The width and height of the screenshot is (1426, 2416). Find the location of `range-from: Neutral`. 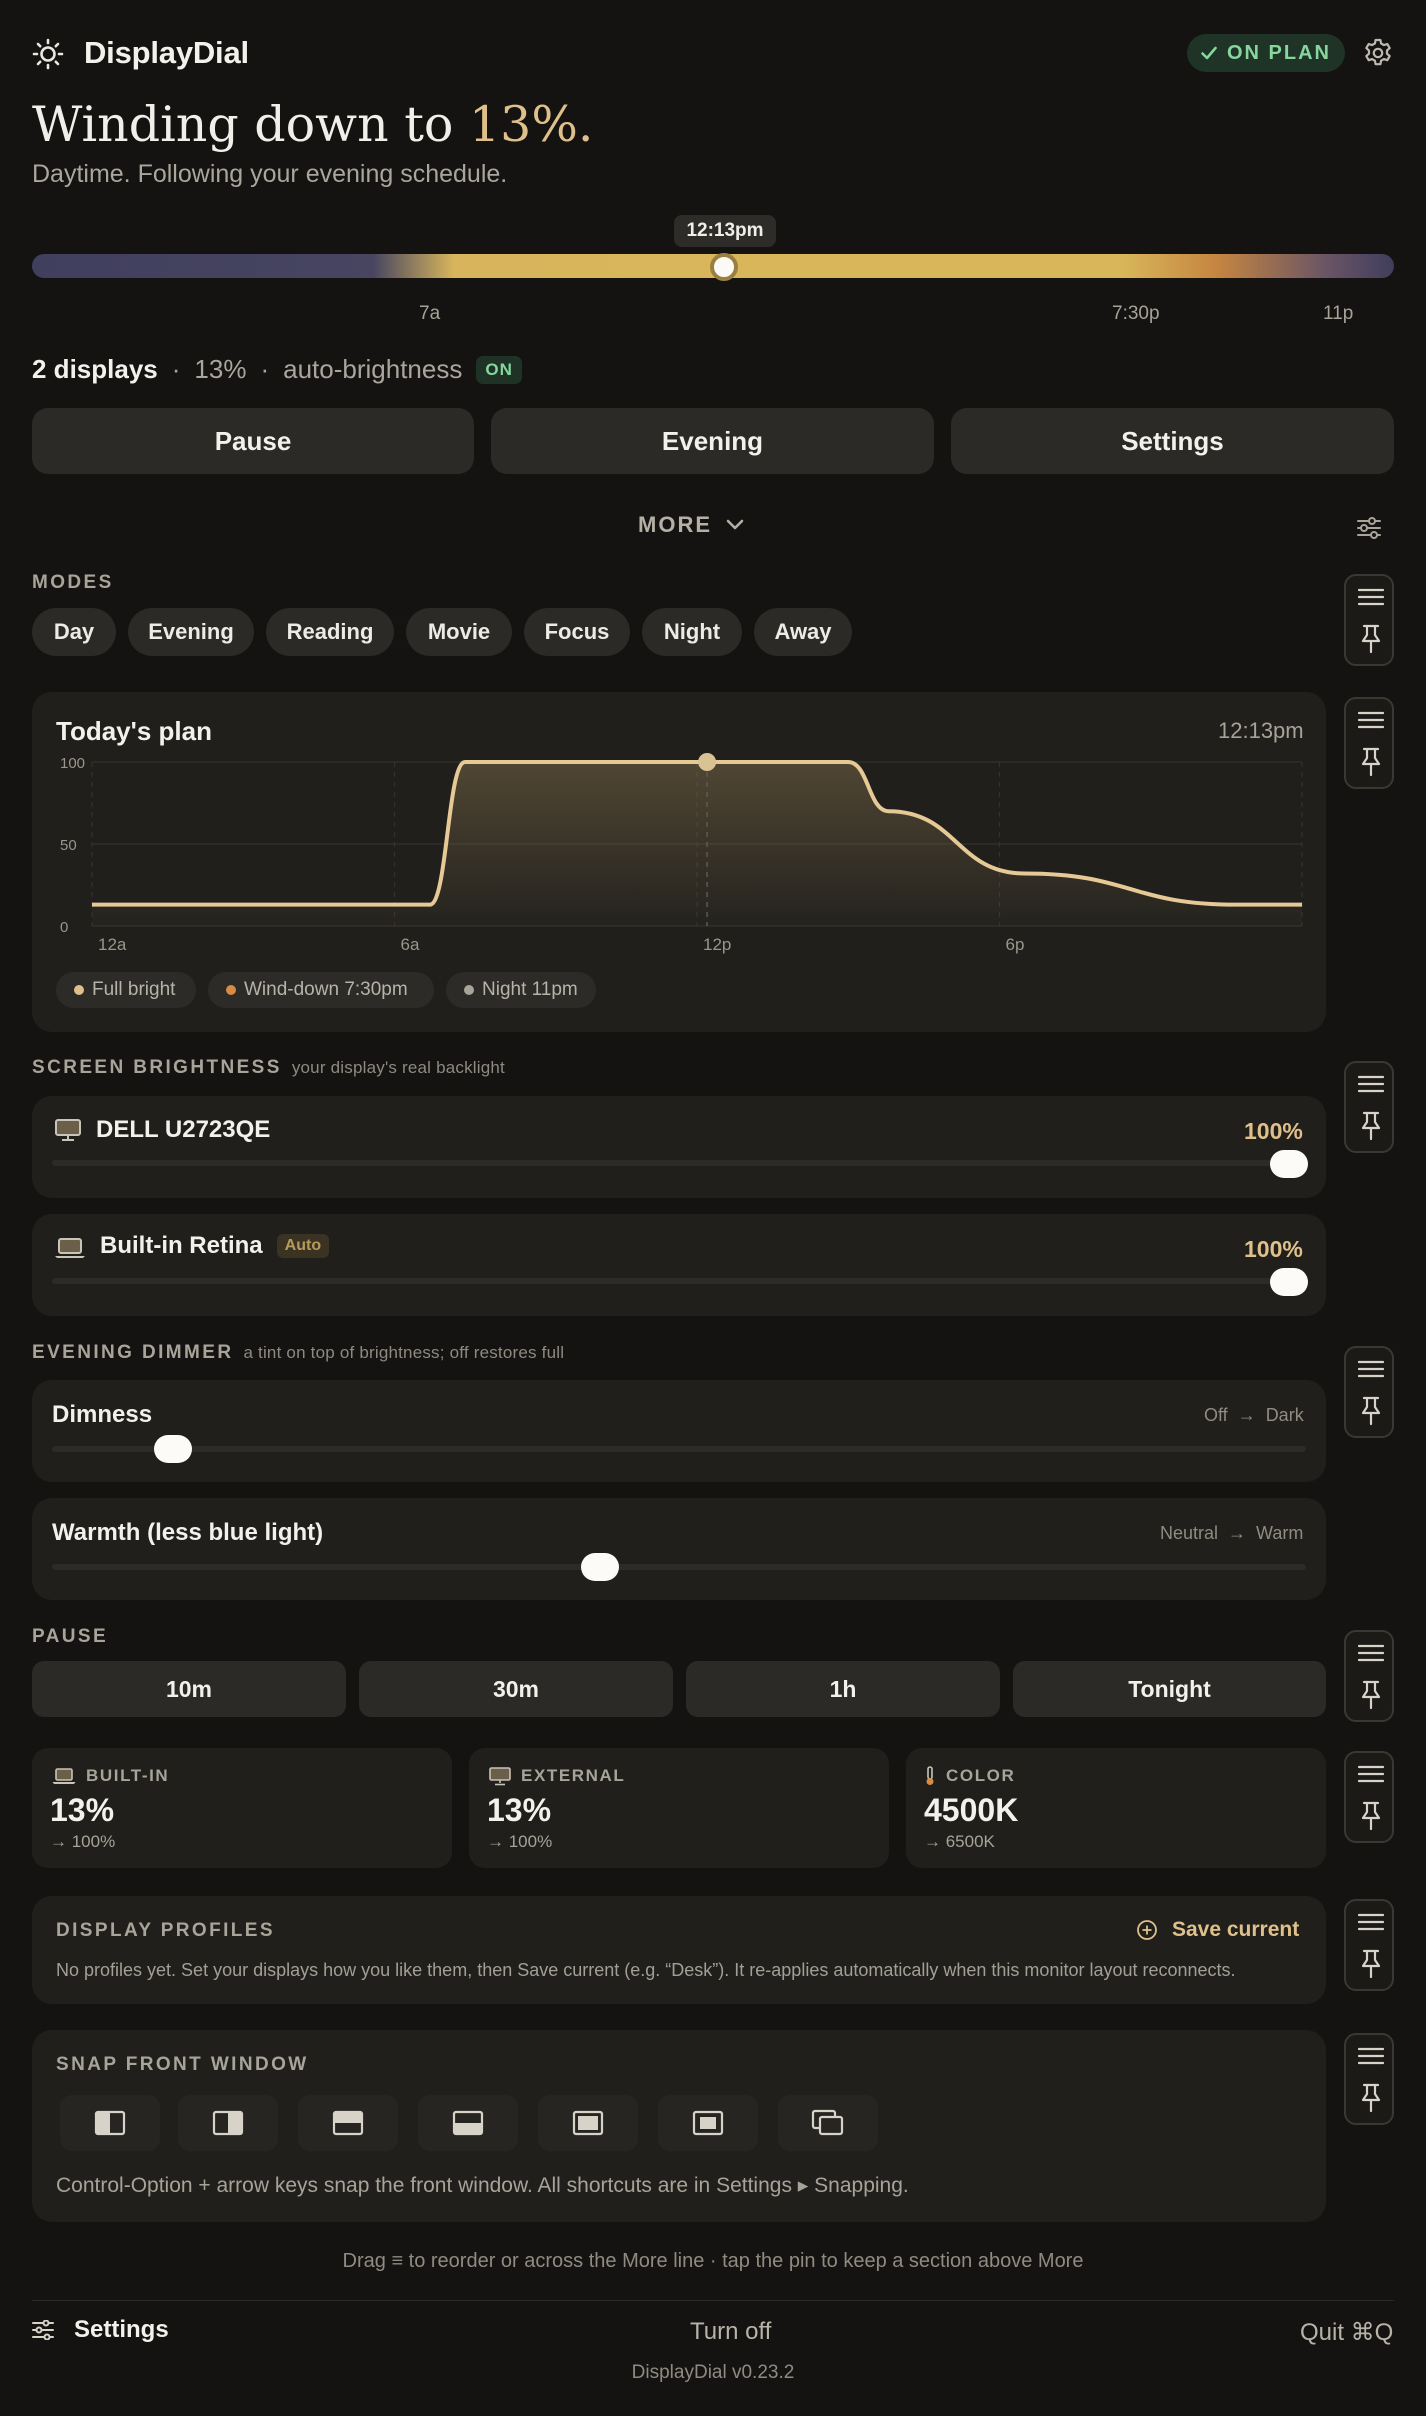

range-from: Neutral is located at coordinates (1189, 1533).